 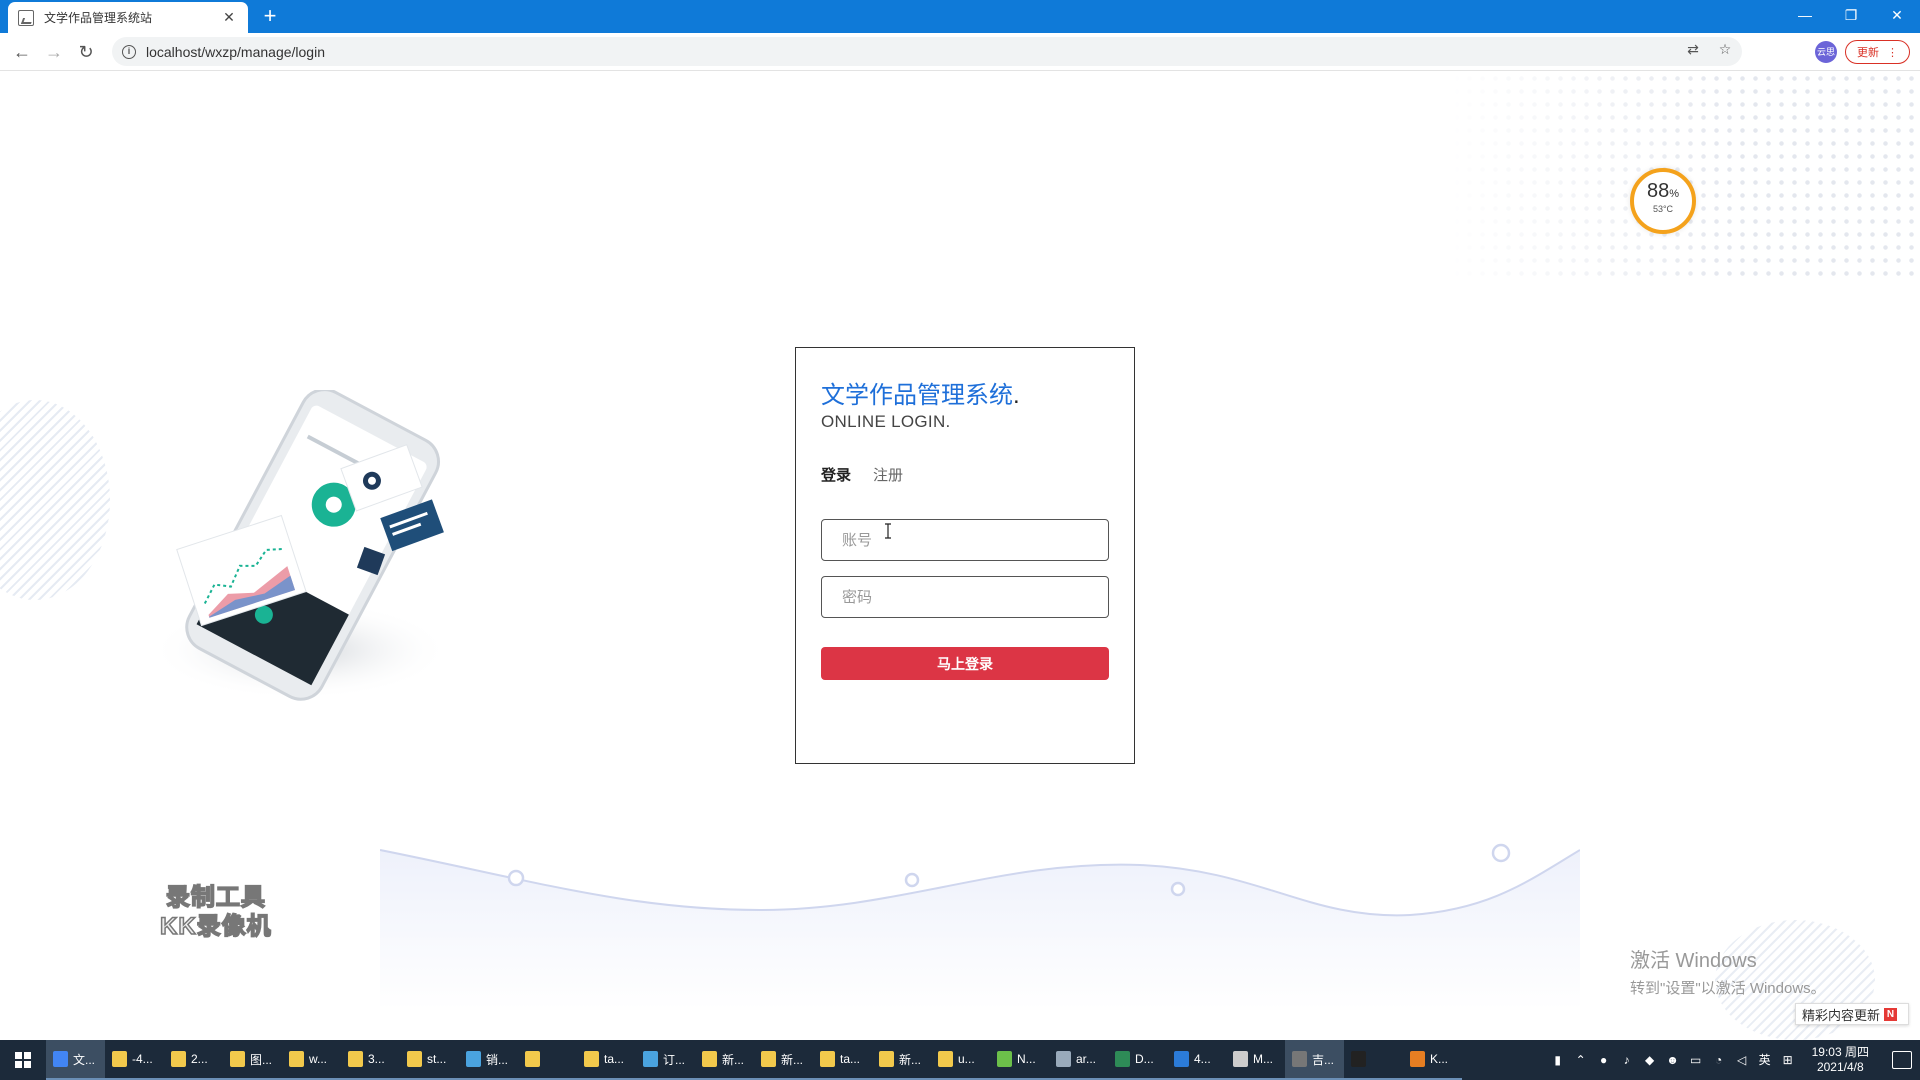 What do you see at coordinates (960, 16) in the screenshot?
I see `browser-titlebar: 文学作品管理系统站 ✕ + — ❐ ✕` at bounding box center [960, 16].